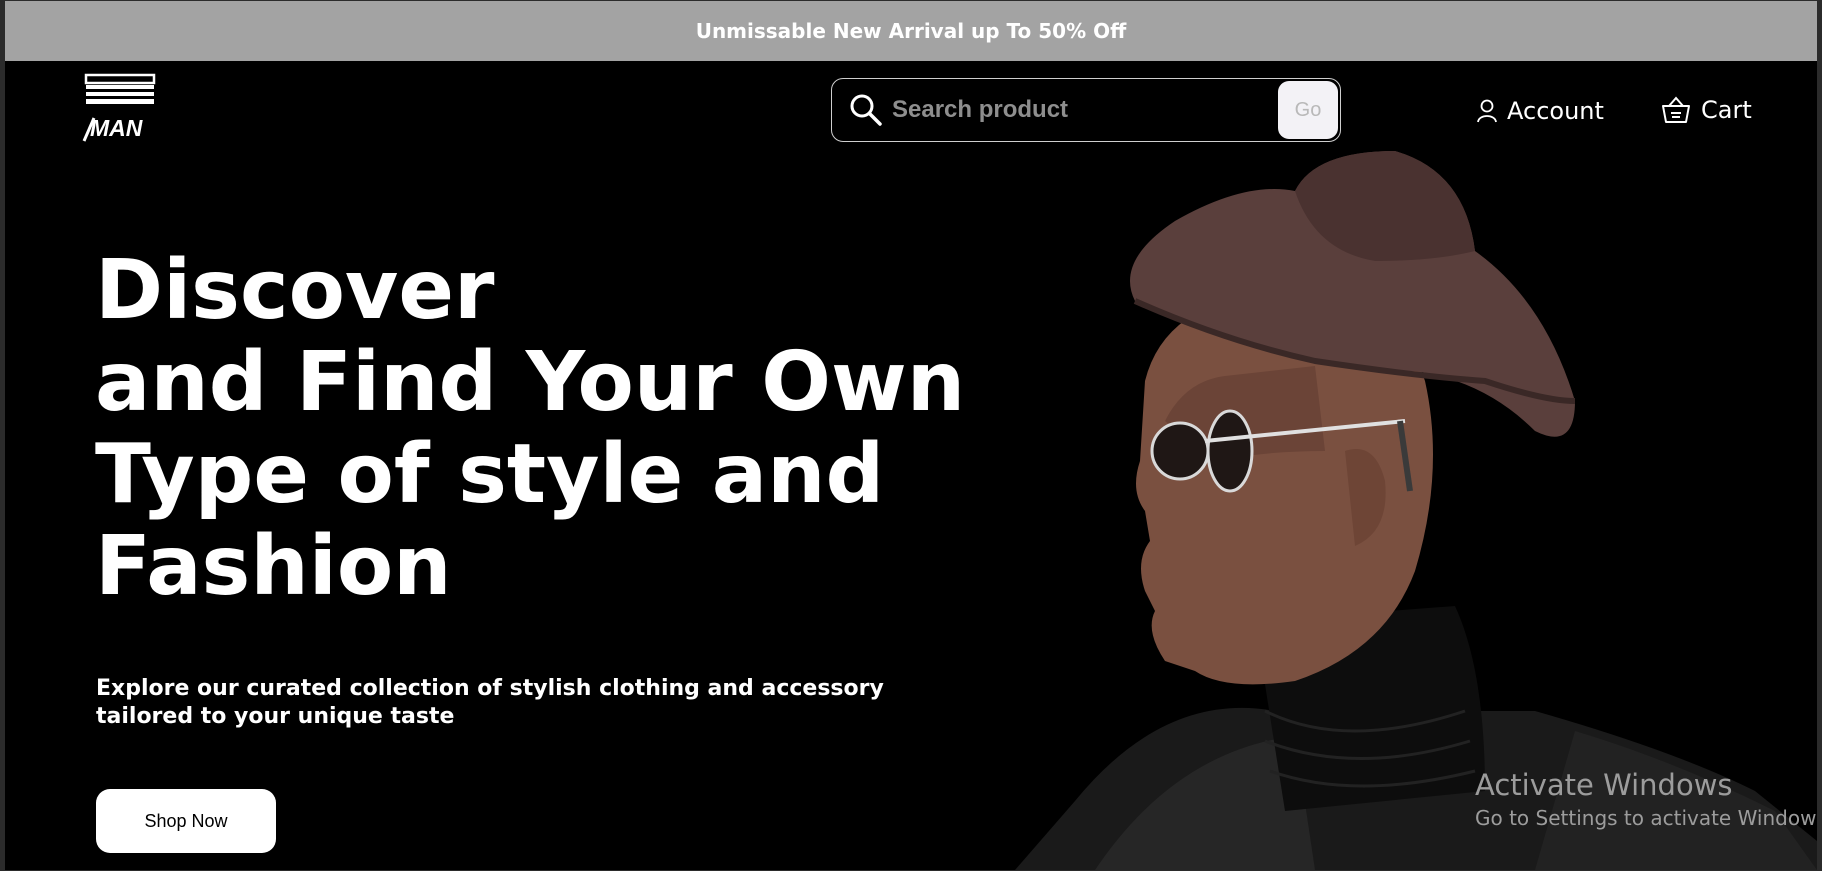  Describe the element at coordinates (1676, 109) in the screenshot. I see `basket-icon` at that location.